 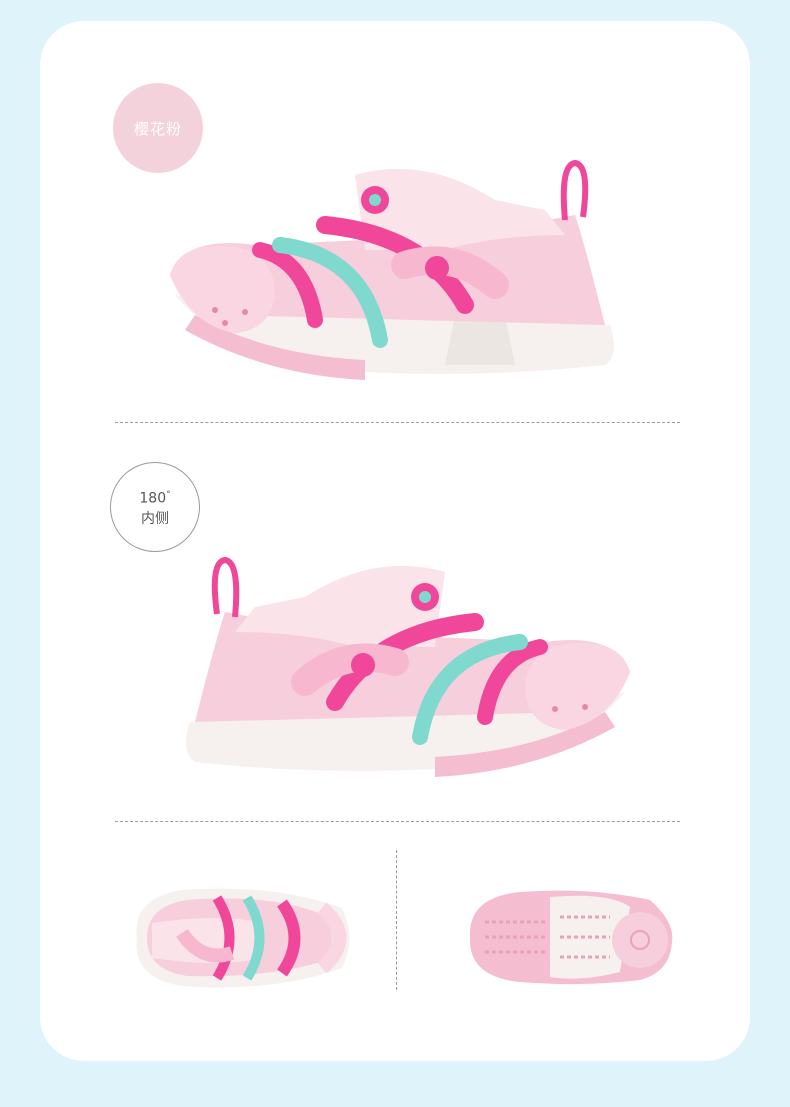 What do you see at coordinates (392, 269) in the screenshot?
I see `sandal-outer-side-image` at bounding box center [392, 269].